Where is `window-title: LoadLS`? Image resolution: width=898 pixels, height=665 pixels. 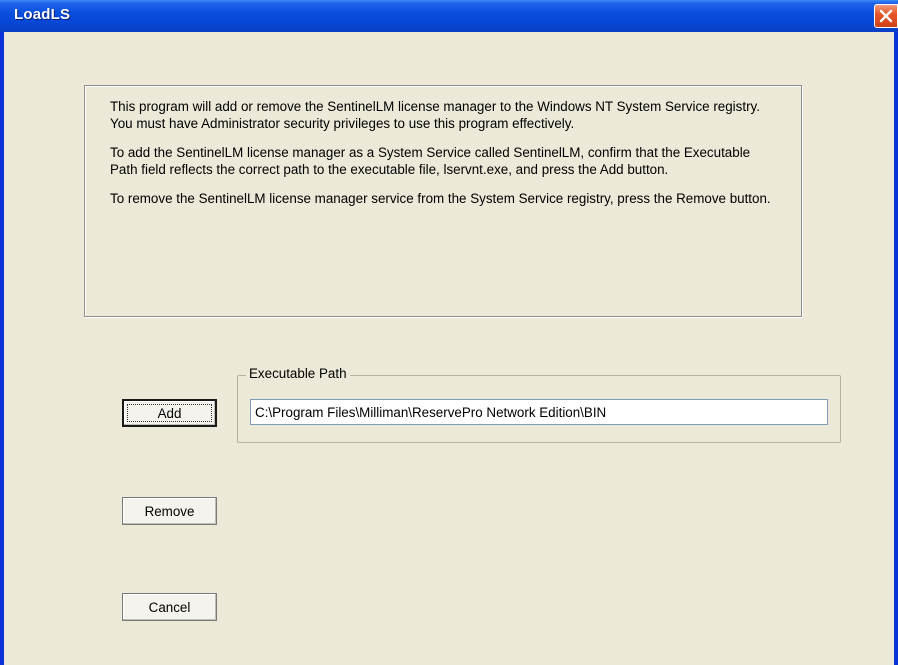
window-title: LoadLS is located at coordinates (42, 14).